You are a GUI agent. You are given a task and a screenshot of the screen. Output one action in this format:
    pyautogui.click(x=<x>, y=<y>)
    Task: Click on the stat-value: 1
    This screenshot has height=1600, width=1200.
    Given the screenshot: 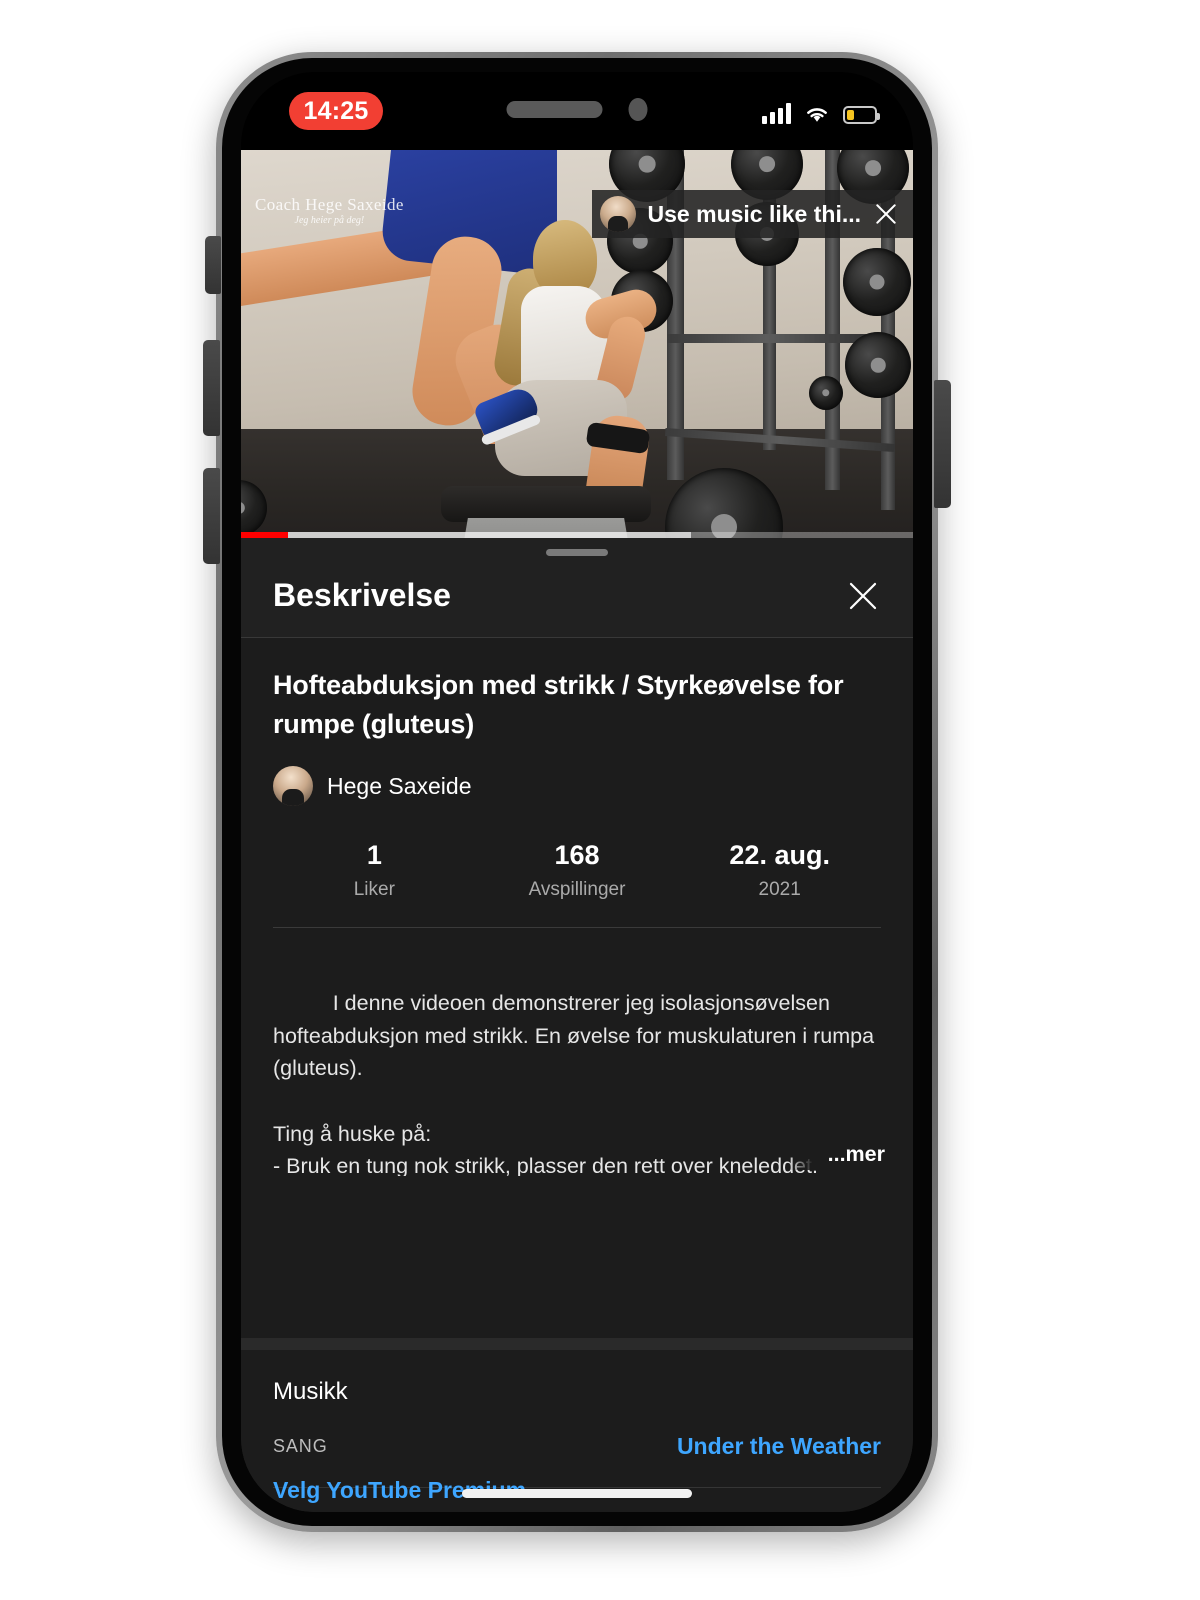 What is the action you would take?
    pyautogui.click(x=374, y=855)
    